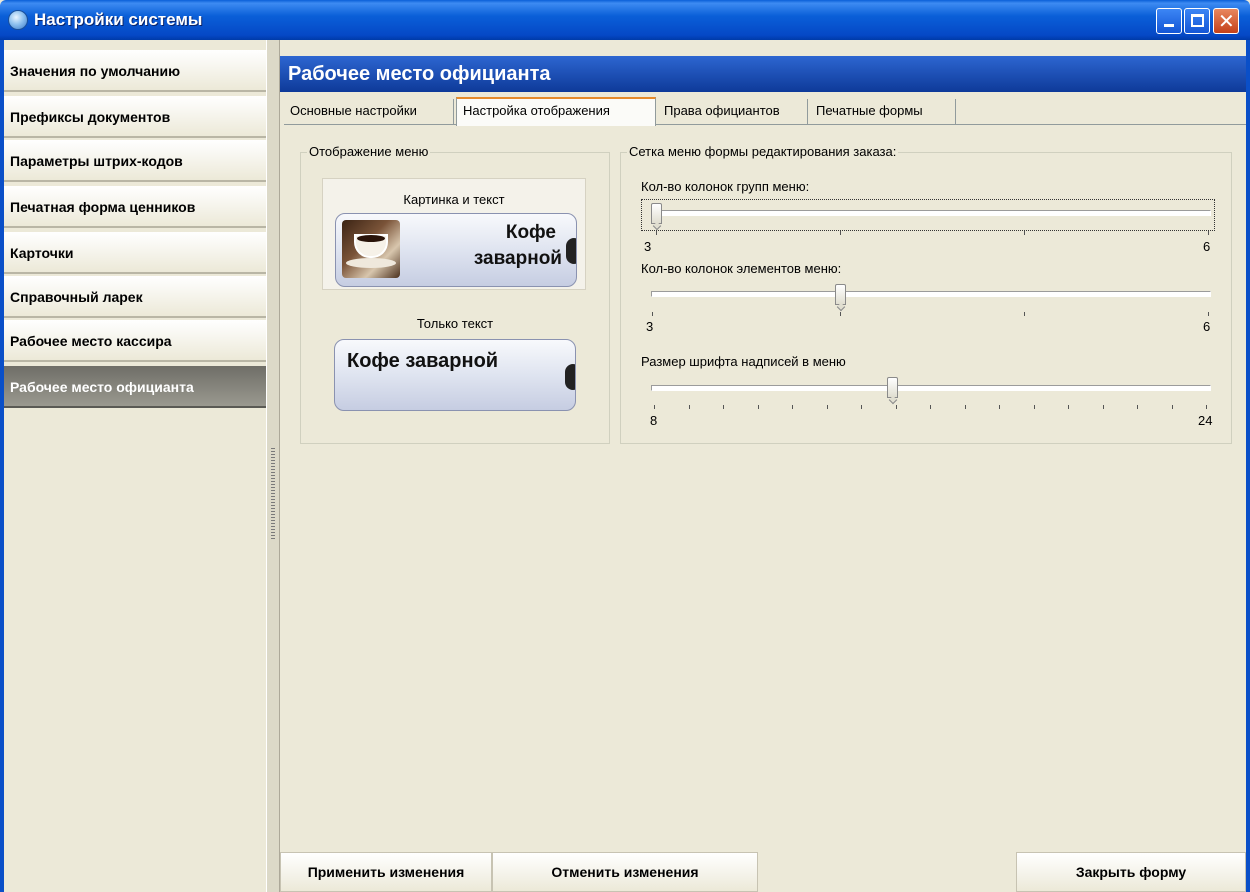 The width and height of the screenshot is (1250, 892). Describe the element at coordinates (1207, 246) in the screenshot. I see `group-columns-max: 6` at that location.